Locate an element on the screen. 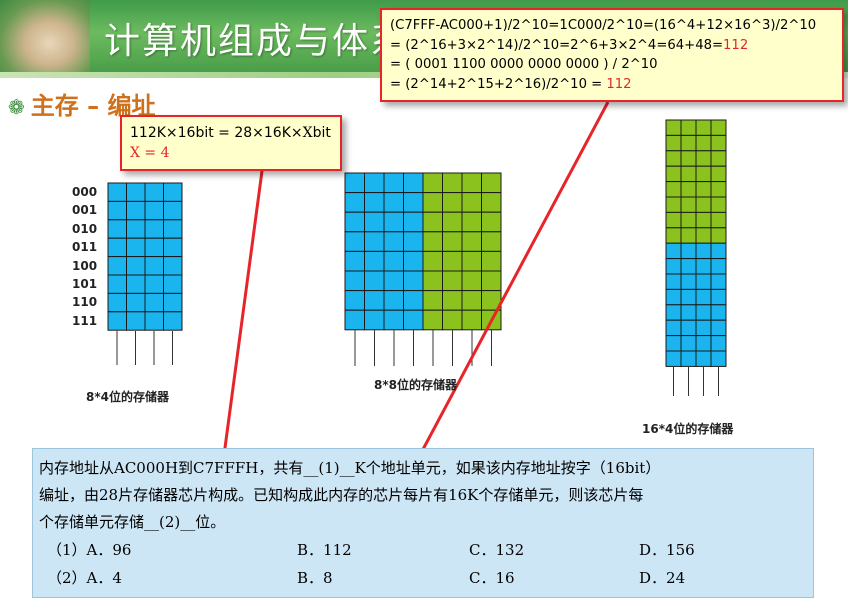 The width and height of the screenshot is (848, 614). option-1-c: C．132 is located at coordinates (497, 550).